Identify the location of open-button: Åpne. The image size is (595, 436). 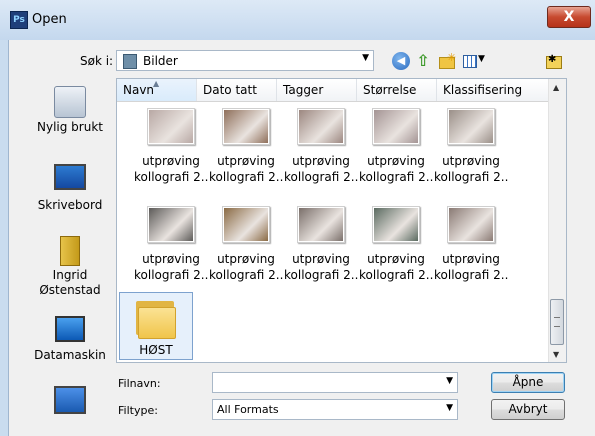
(528, 382).